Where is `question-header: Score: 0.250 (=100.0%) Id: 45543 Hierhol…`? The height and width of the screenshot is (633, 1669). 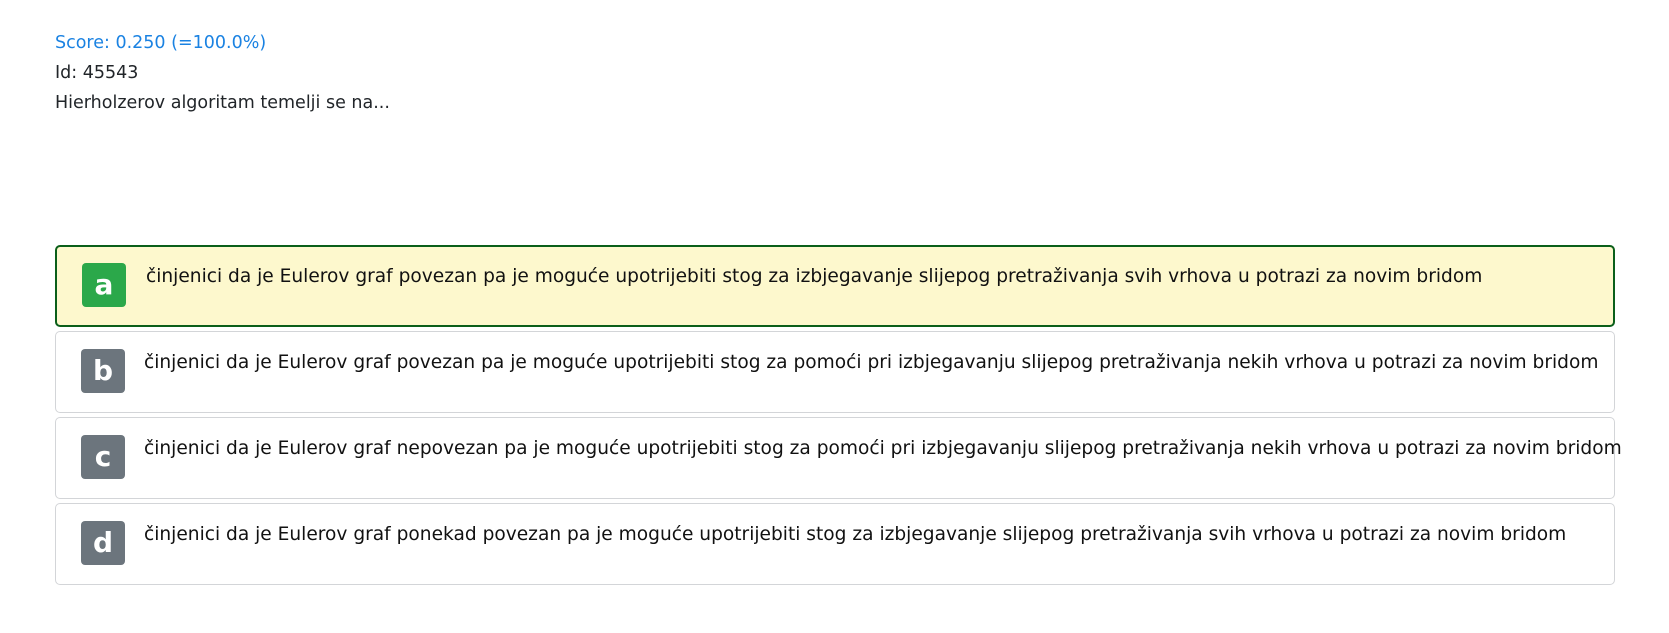
question-header: Score: 0.250 (=100.0%) Id: 45543 Hierhol… is located at coordinates (222, 73).